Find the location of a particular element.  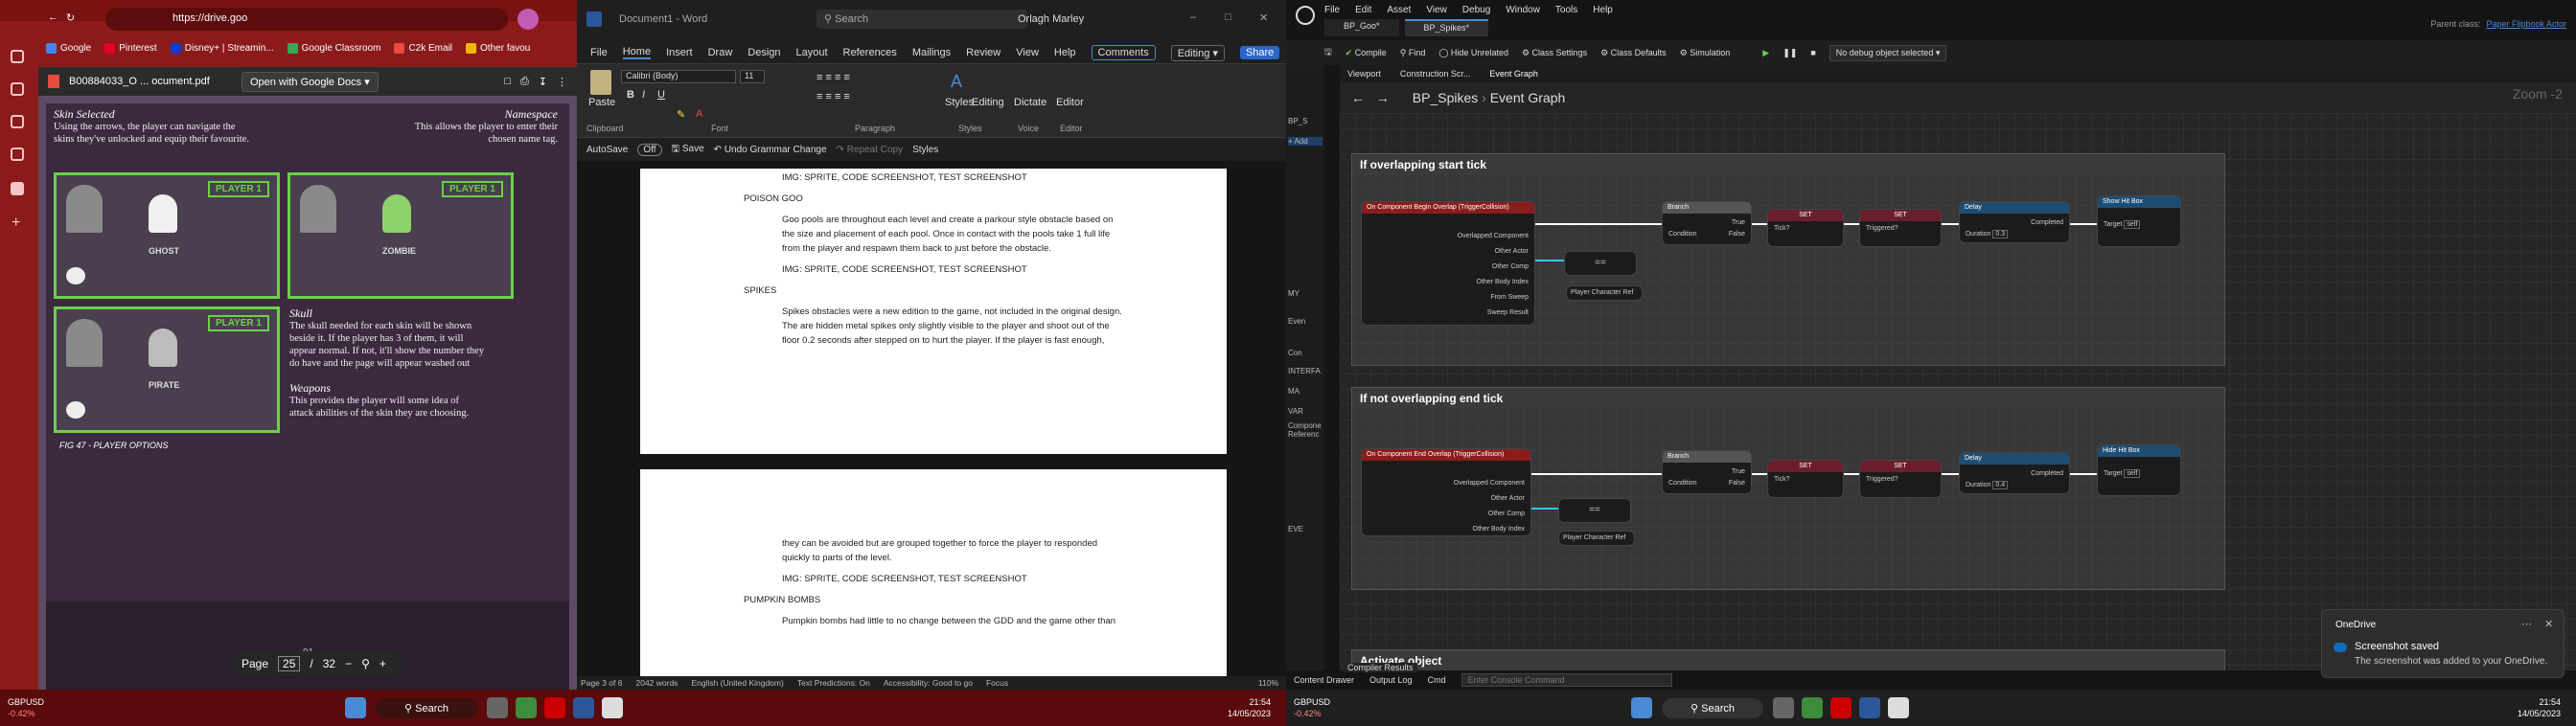

zoom-icon: ⚲ is located at coordinates (365, 663).